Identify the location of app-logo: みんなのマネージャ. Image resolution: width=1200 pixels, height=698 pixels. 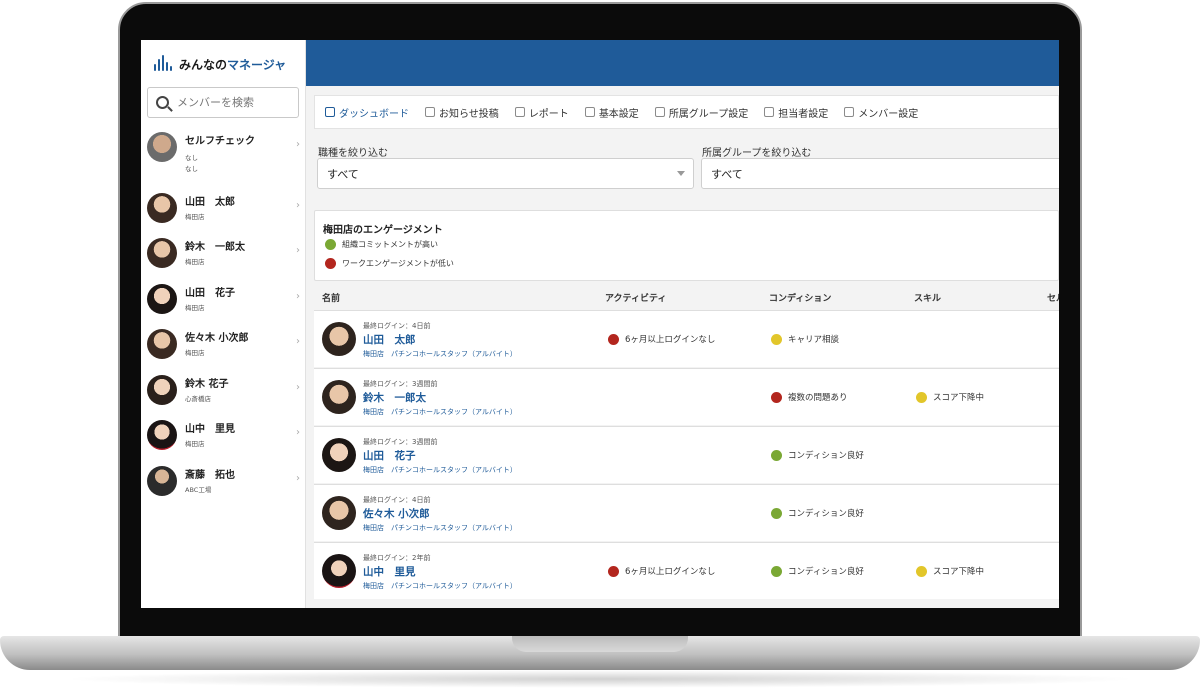
(219, 64).